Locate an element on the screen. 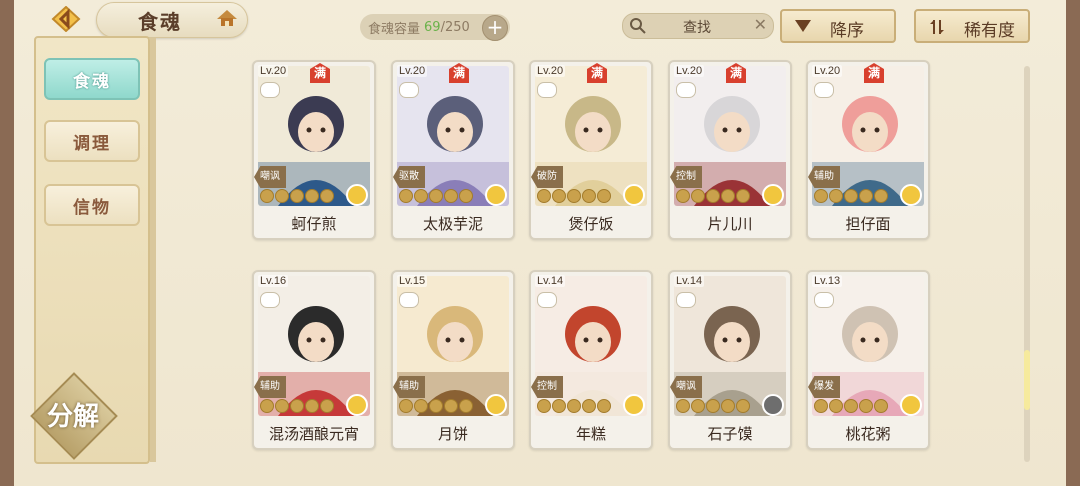  decompose-button: 分解 is located at coordinates (74, 416).